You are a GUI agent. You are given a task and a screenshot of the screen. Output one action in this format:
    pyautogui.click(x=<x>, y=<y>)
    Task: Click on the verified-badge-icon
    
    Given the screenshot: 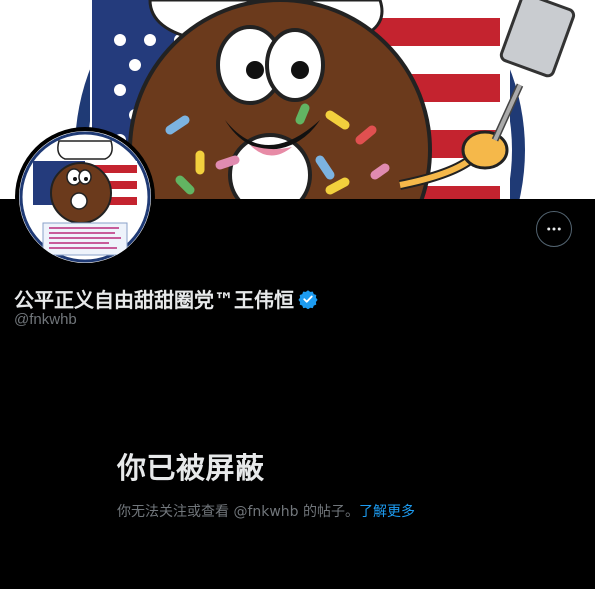 What is the action you would take?
    pyautogui.click(x=308, y=299)
    